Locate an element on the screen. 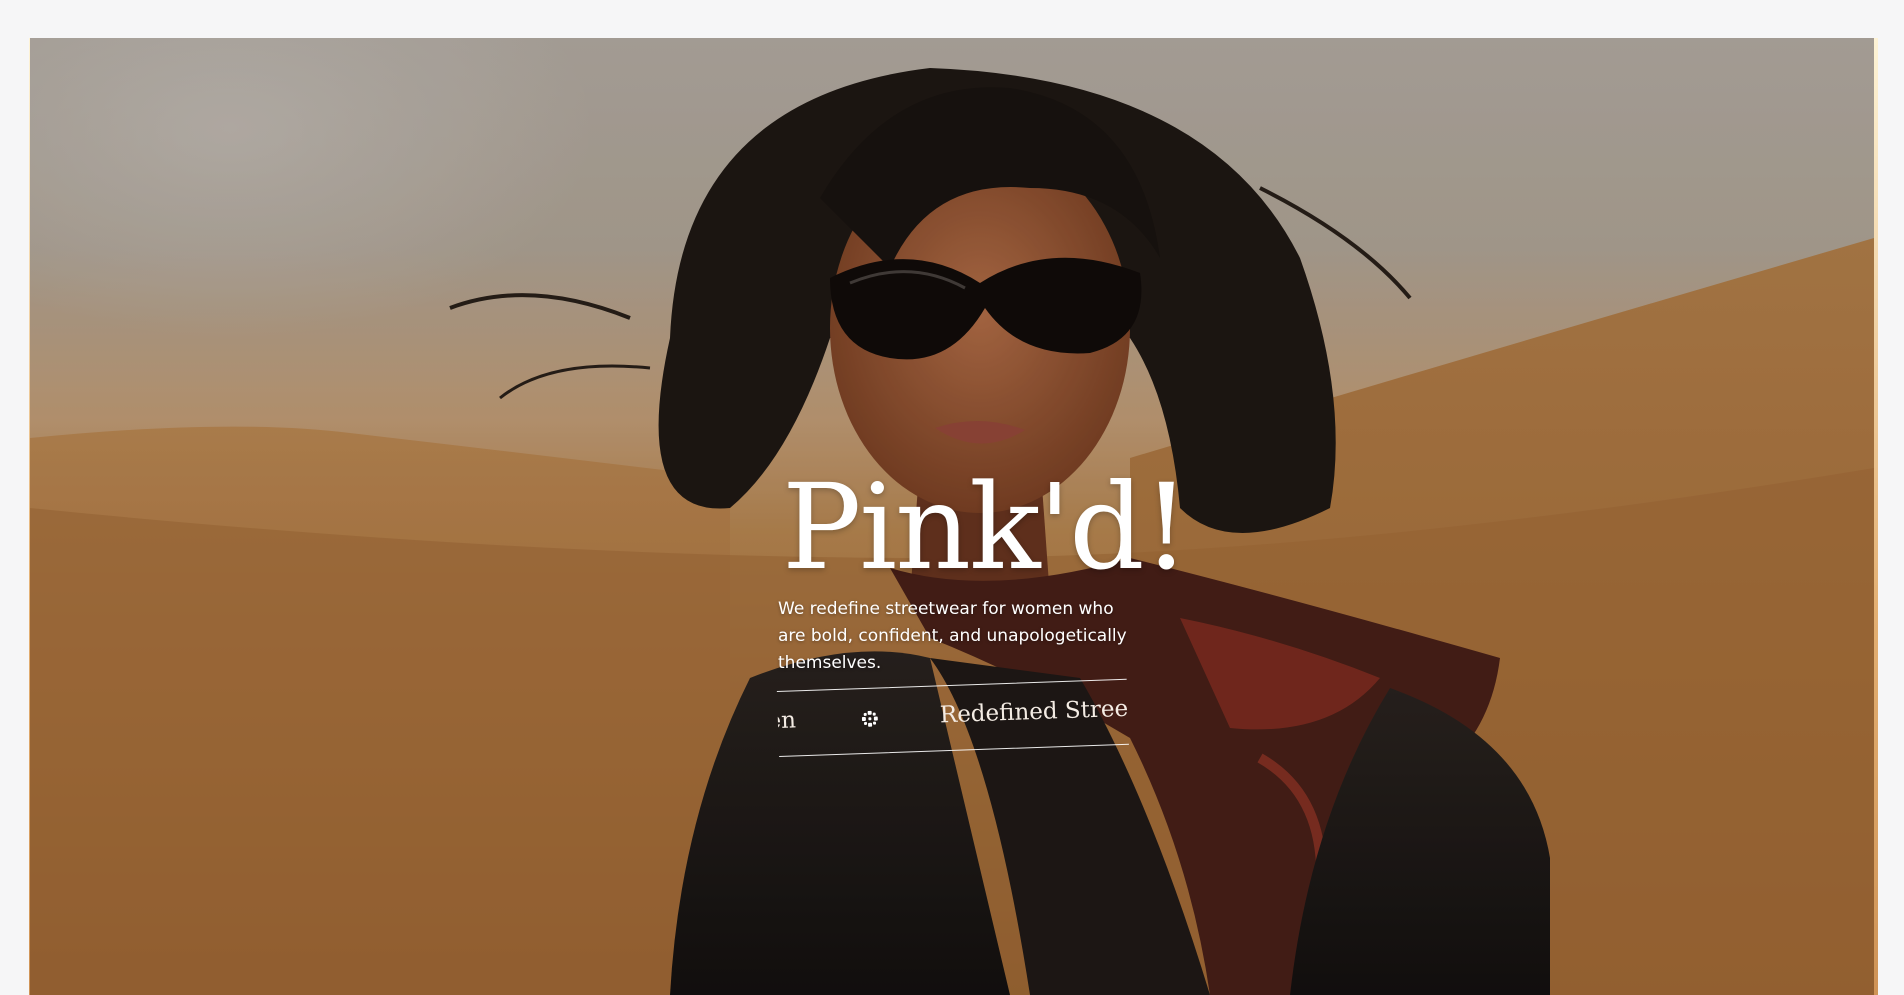 This screenshot has width=1904, height=995. brand-title: Pink'd! is located at coordinates (986, 527).